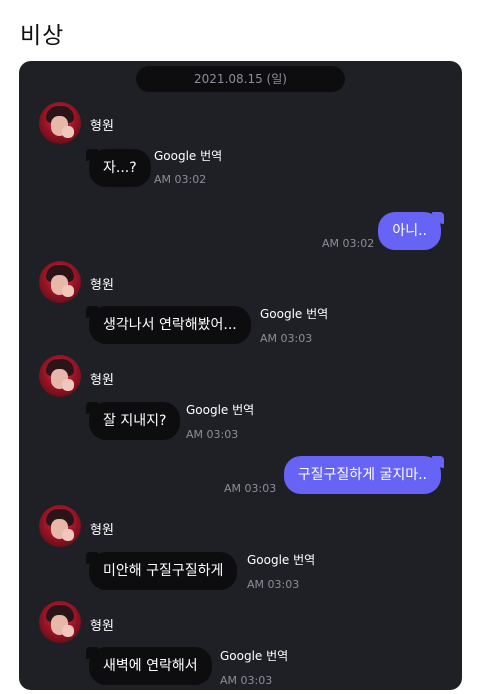 Image resolution: width=480 pixels, height=694 pixels. I want to click on message-bubble-incoming: 자...?, so click(118, 168).